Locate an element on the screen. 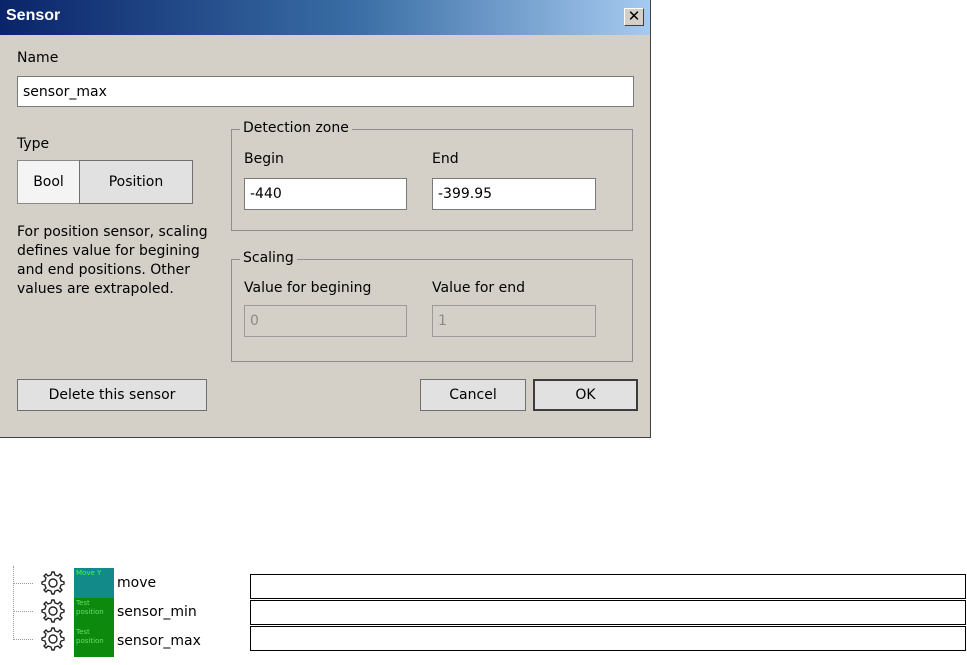 Image resolution: width=967 pixels, height=665 pixels. detection-zone-title: Detection zone is located at coordinates (296, 128).